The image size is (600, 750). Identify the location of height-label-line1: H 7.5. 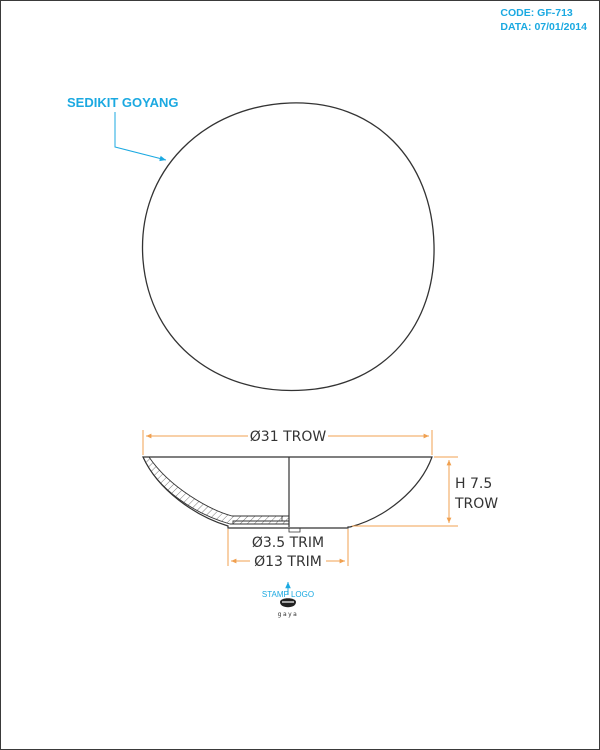
(473, 484).